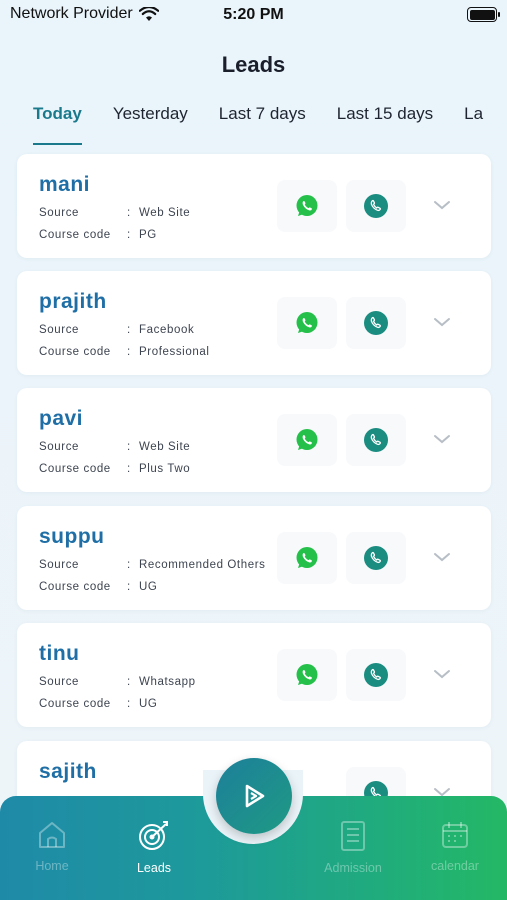 The image size is (507, 900). Describe the element at coordinates (68, 771) in the screenshot. I see `lead-name: sajith` at that location.